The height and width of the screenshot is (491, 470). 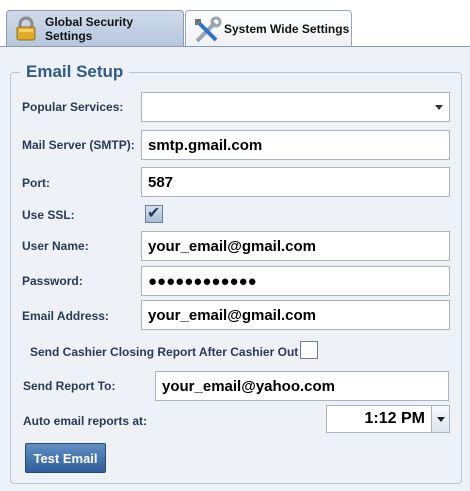 I want to click on port-label: Port:, so click(x=36, y=183).